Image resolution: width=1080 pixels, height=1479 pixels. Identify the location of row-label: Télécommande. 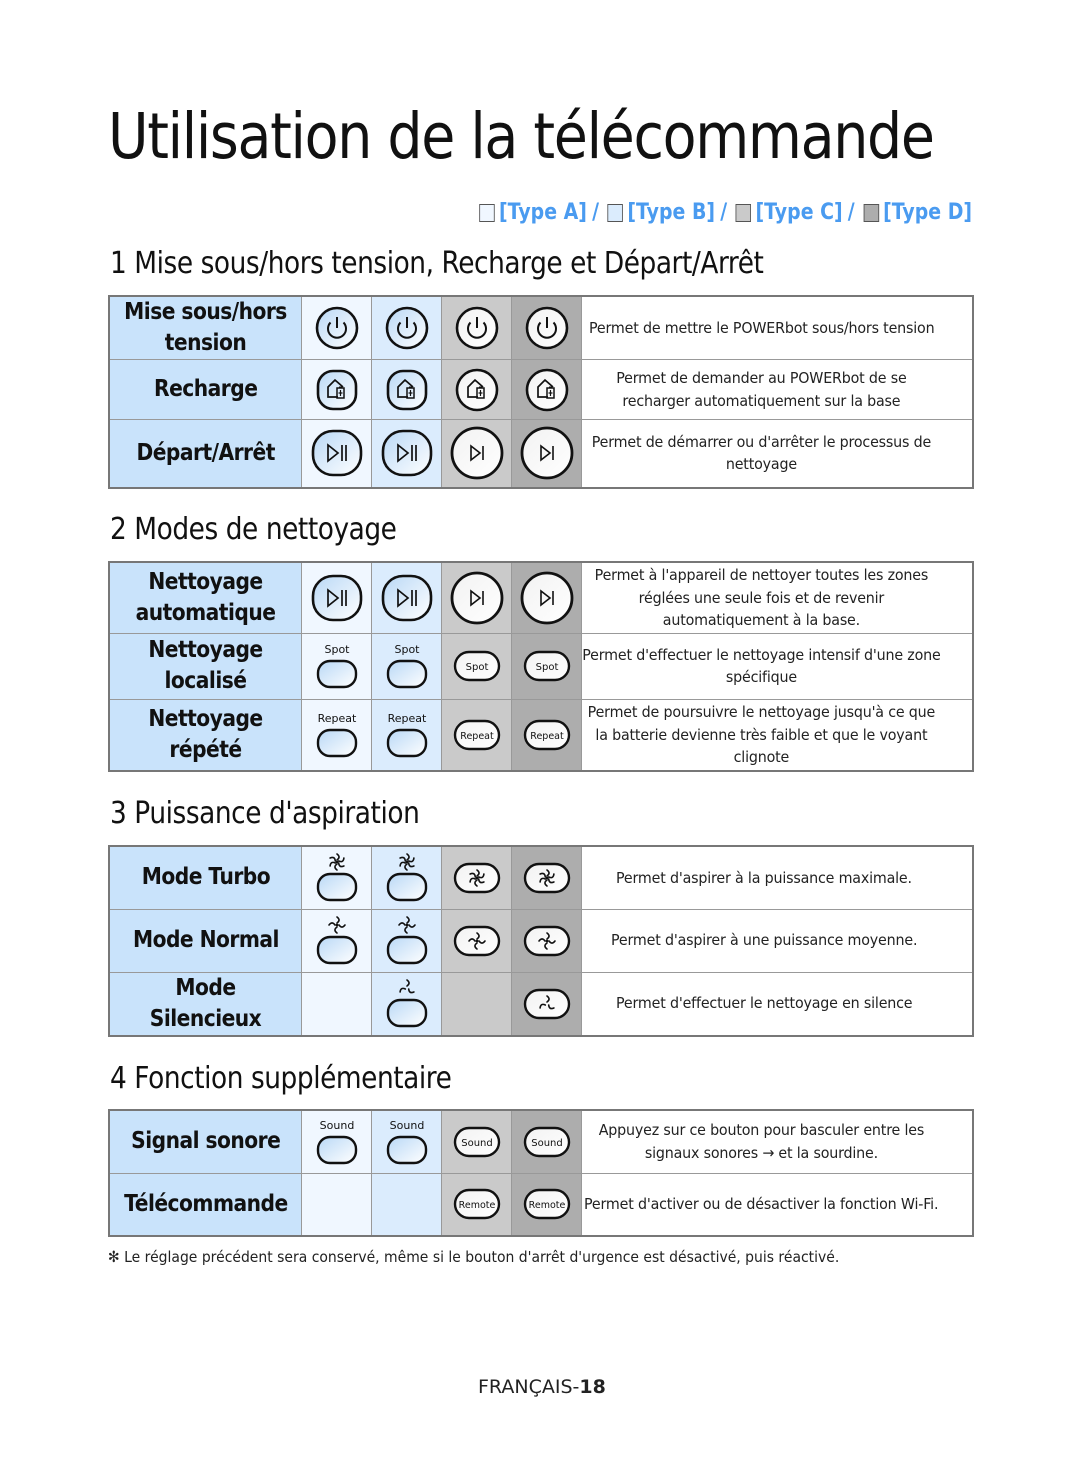
(205, 1204).